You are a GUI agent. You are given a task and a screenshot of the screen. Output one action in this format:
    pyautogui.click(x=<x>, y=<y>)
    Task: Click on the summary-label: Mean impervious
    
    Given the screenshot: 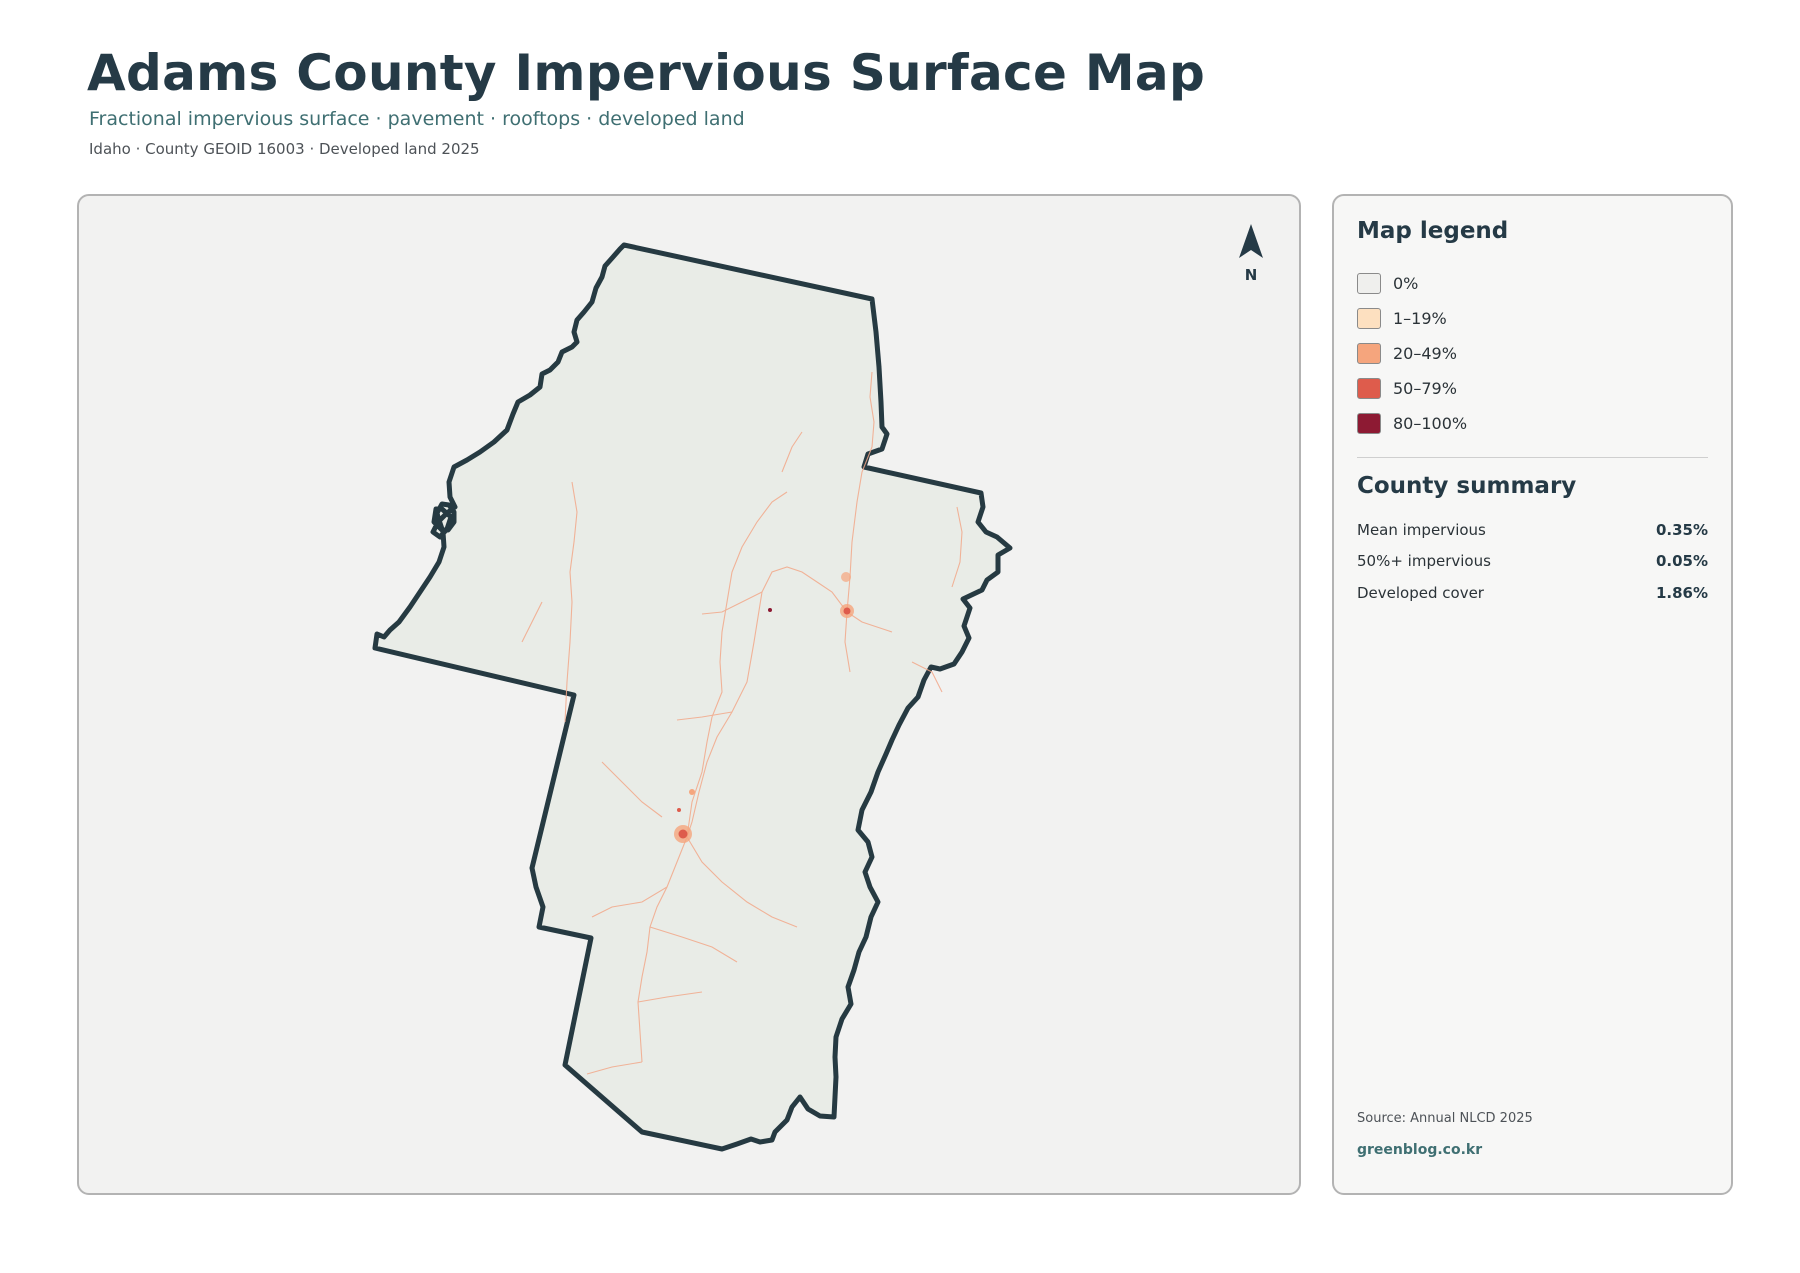 What is the action you would take?
    pyautogui.click(x=1421, y=529)
    